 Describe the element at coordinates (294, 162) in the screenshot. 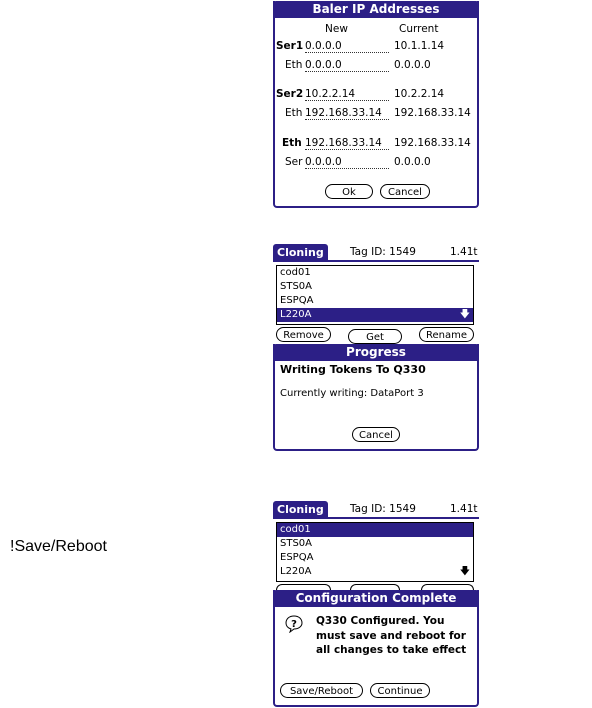

I see `row-label-ser3: Ser` at that location.